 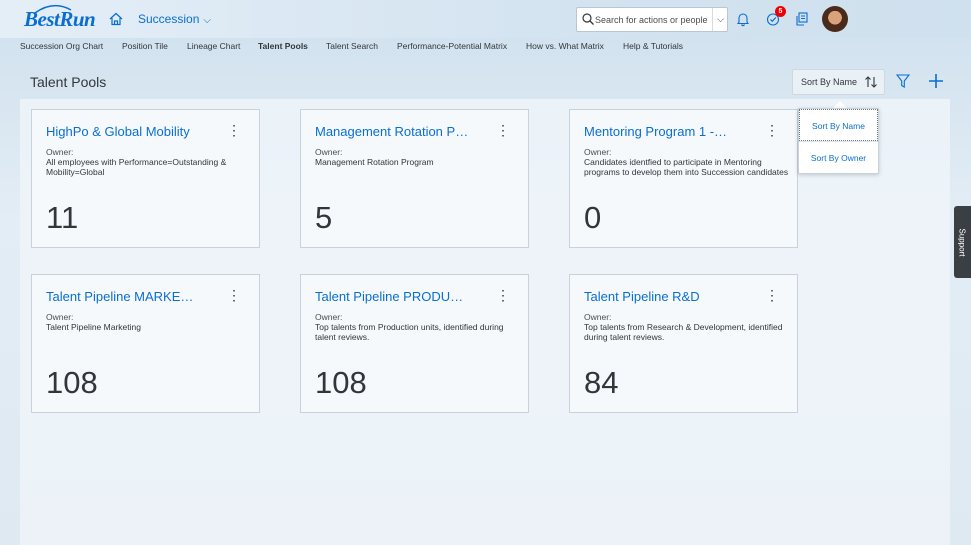 I want to click on chevron-down-icon: ⌵, so click(x=207, y=20).